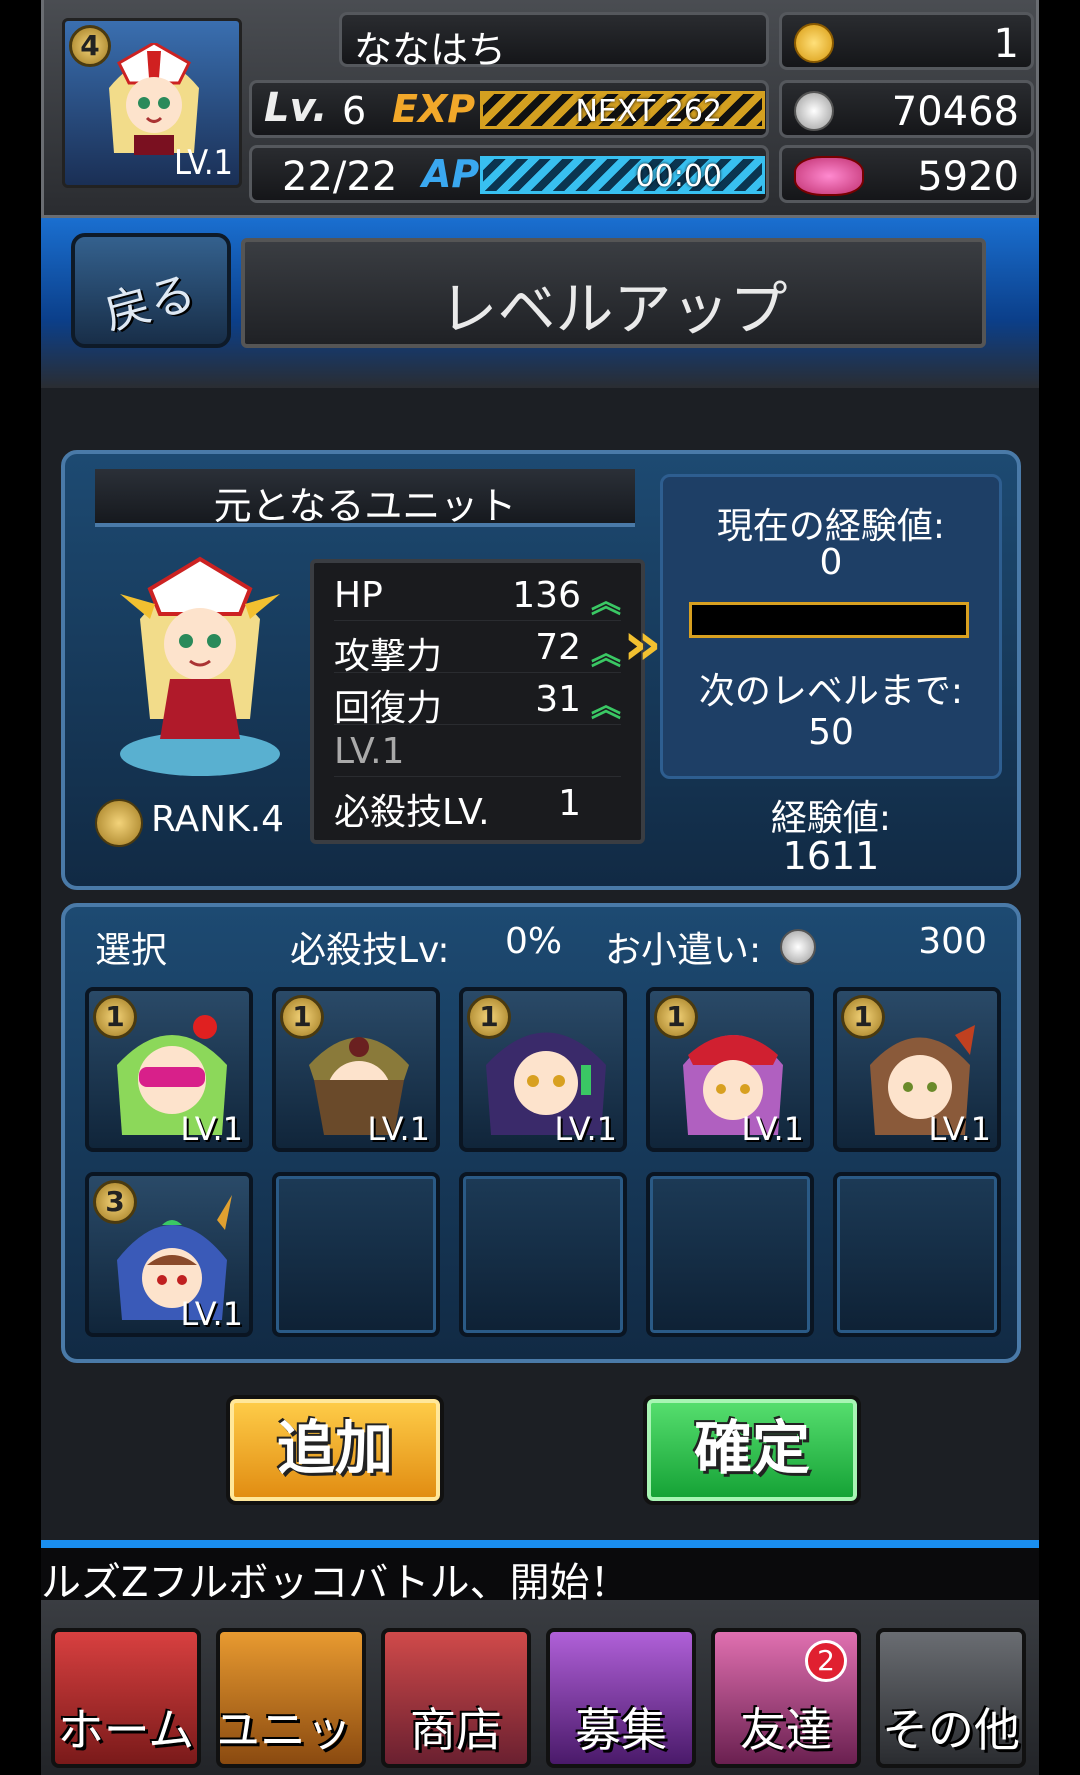  What do you see at coordinates (831, 691) in the screenshot?
I see `next-level-label: 次のレベルまで:` at bounding box center [831, 691].